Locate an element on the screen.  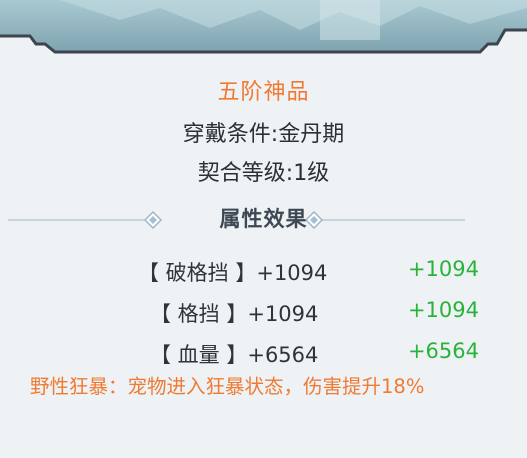
header-banner-art is located at coordinates (263, 31).